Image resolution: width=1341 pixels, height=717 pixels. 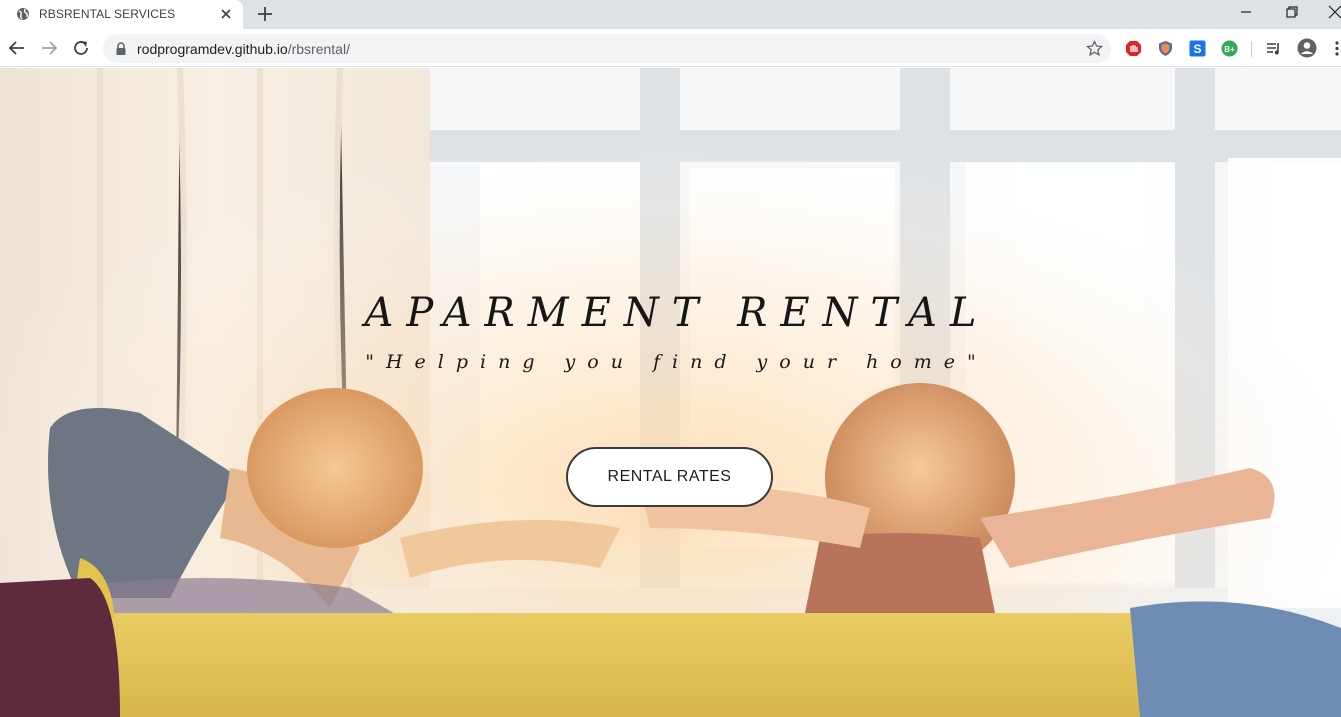 I want to click on close-tab-icon, so click(x=226, y=14).